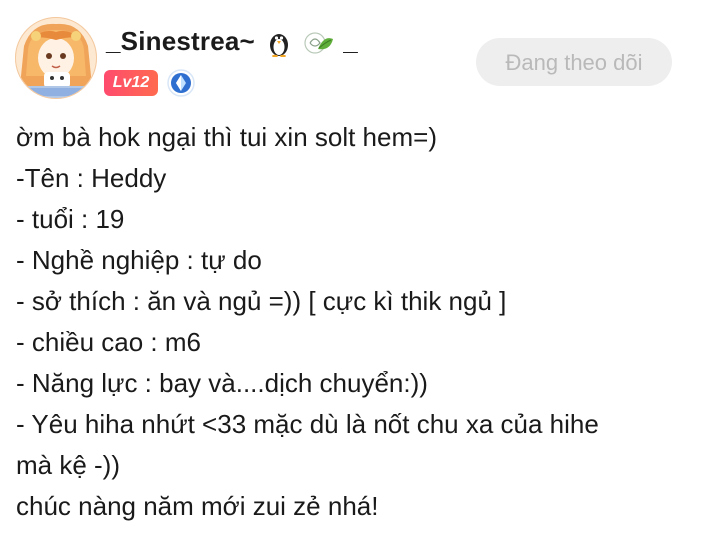 The width and height of the screenshot is (703, 541). I want to click on following-button: Đang theo dõi, so click(574, 62).